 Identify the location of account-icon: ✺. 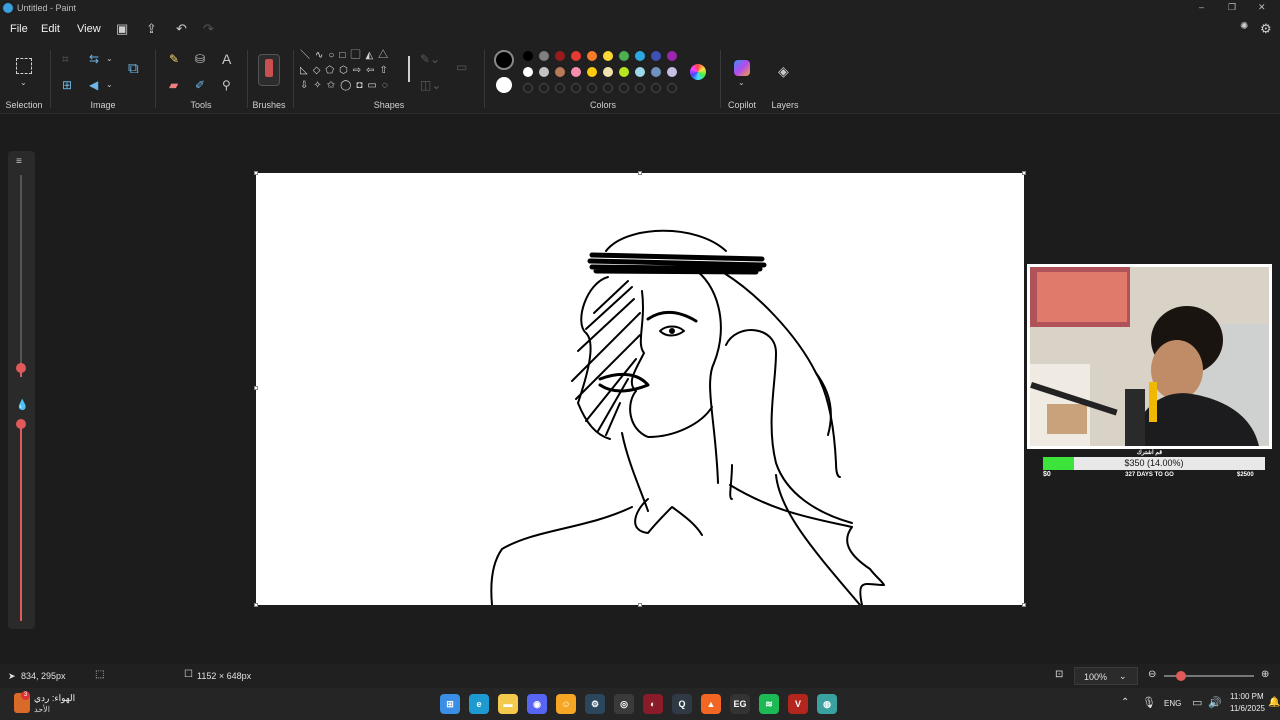
(1244, 26).